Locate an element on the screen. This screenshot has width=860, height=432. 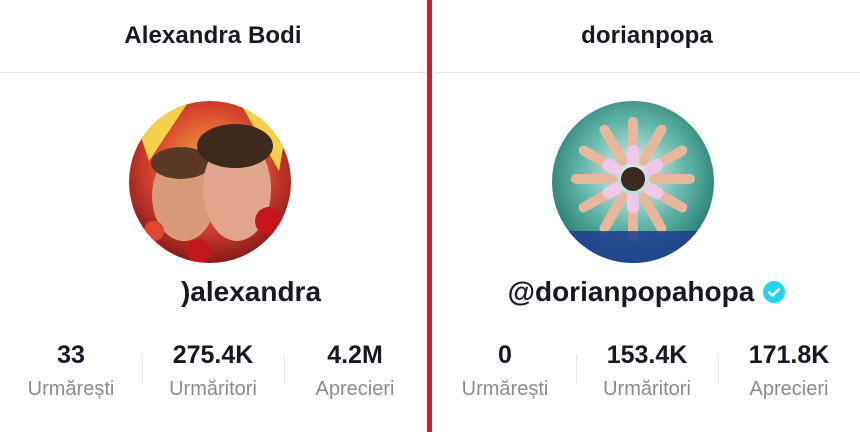
stat-value: 33 is located at coordinates (71, 355).